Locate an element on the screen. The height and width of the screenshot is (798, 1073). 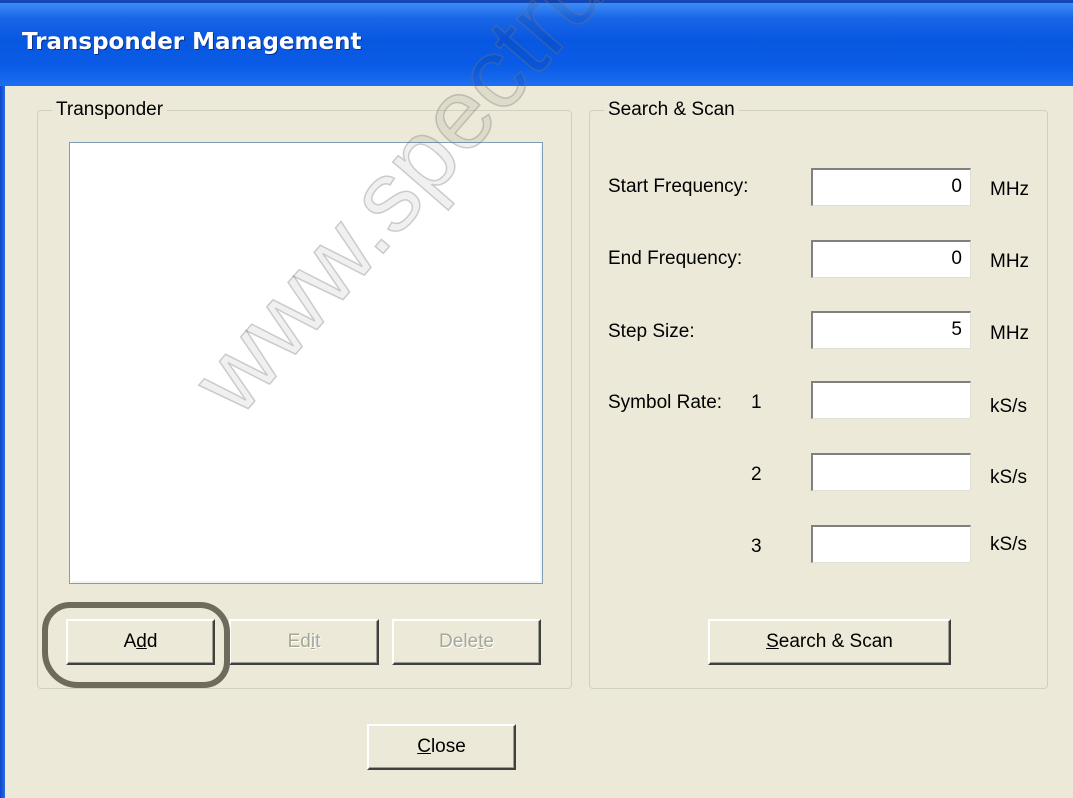
step-size-unit: MHz is located at coordinates (1010, 333).